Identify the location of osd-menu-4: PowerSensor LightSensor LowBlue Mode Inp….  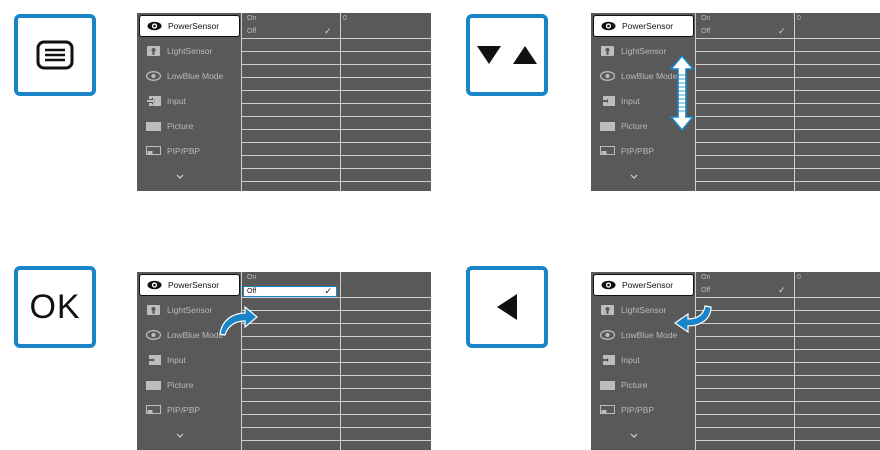
(735, 361).